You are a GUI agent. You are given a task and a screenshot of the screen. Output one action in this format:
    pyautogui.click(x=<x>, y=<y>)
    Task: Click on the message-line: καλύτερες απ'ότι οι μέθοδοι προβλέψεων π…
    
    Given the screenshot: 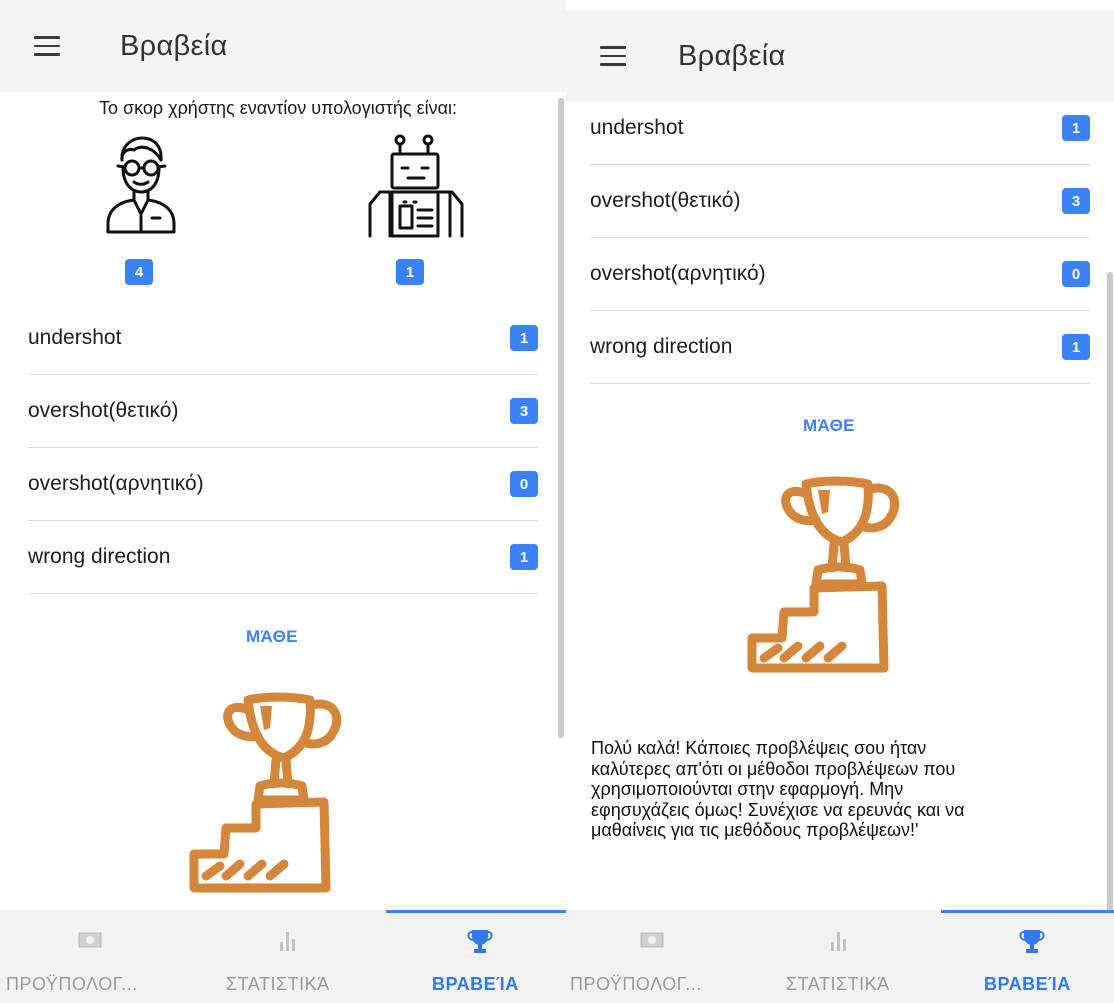 What is the action you would take?
    pyautogui.click(x=773, y=768)
    